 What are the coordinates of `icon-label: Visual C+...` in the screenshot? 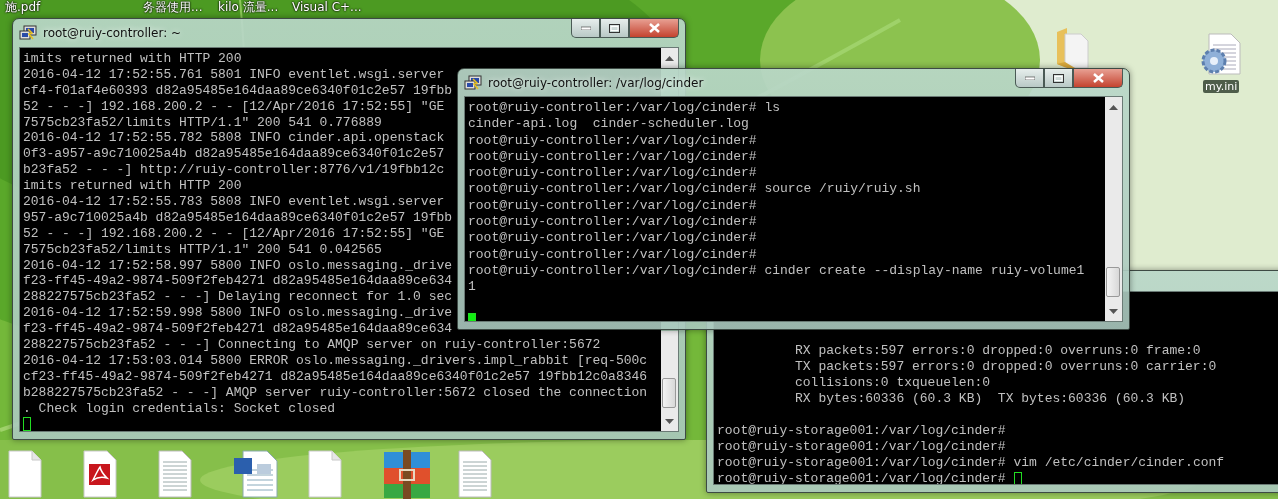 It's located at (327, 7).